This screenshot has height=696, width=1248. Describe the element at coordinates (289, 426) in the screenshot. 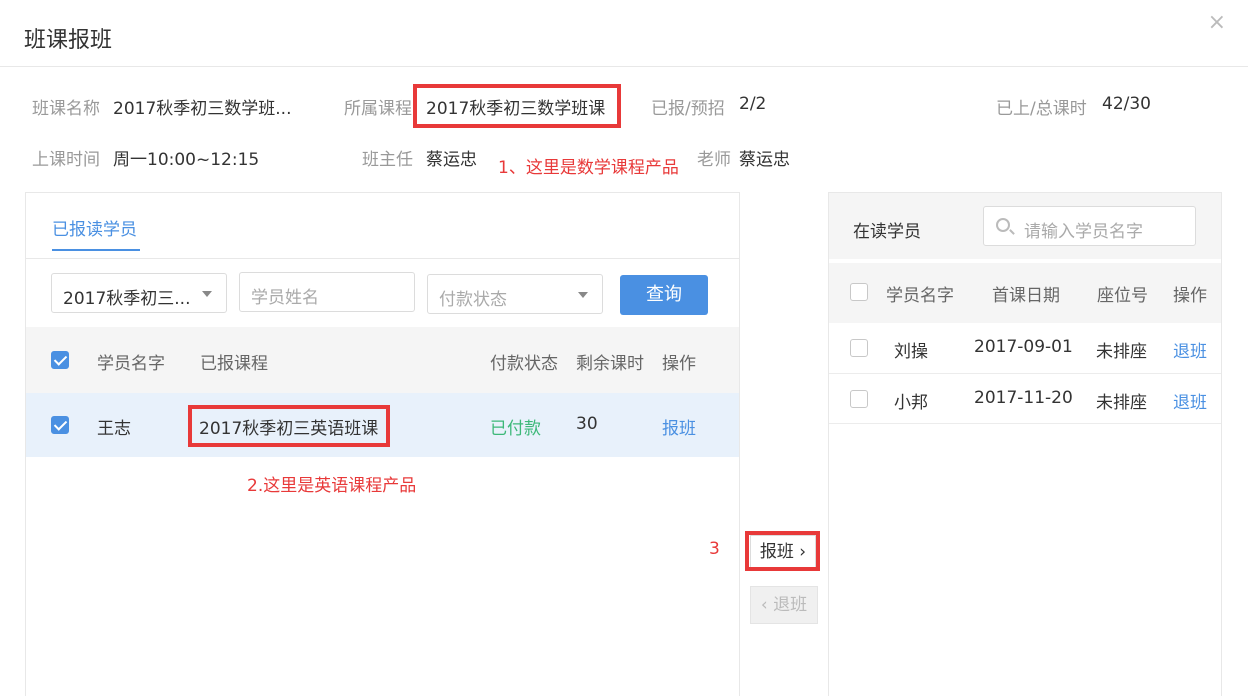

I see `annotation-box-english-course` at that location.